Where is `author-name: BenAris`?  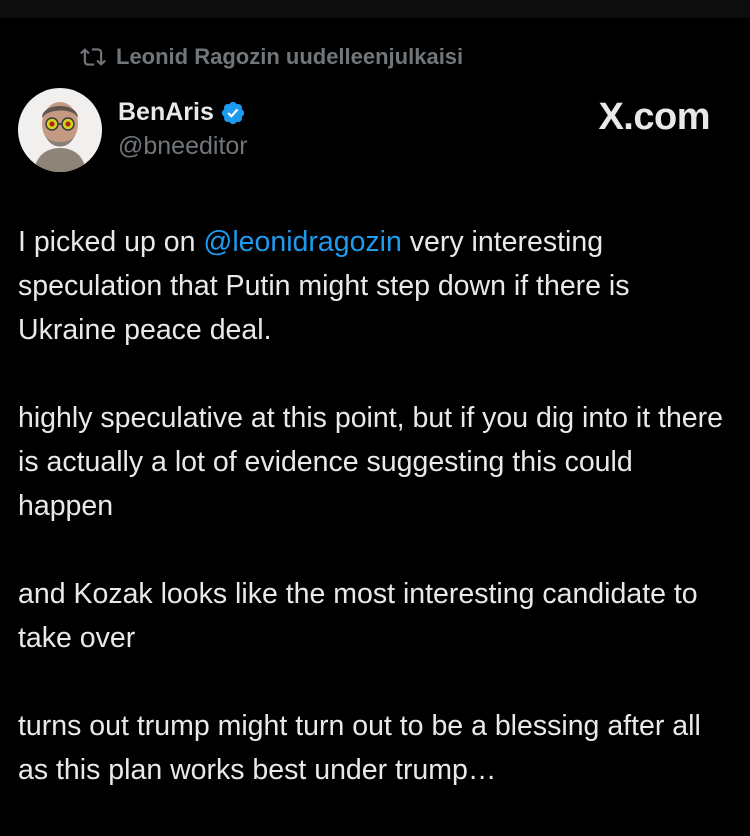 author-name: BenAris is located at coordinates (166, 112).